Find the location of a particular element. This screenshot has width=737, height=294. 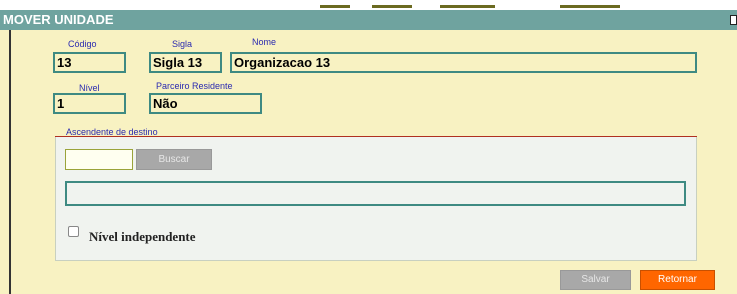

dialog-title: MOVER UNIDADE is located at coordinates (58, 19).